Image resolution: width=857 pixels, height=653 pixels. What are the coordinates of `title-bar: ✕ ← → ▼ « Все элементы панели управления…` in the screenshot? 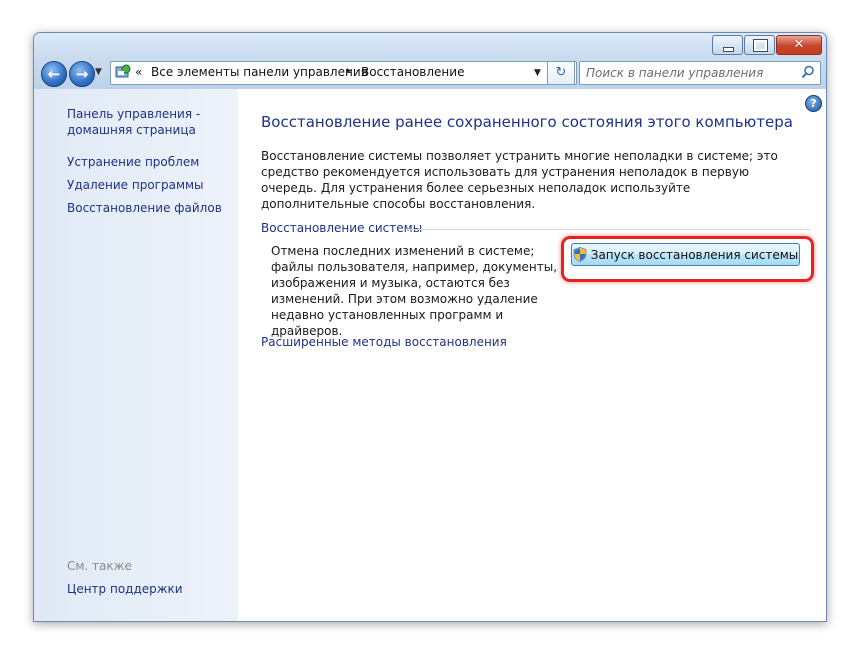 It's located at (430, 61).